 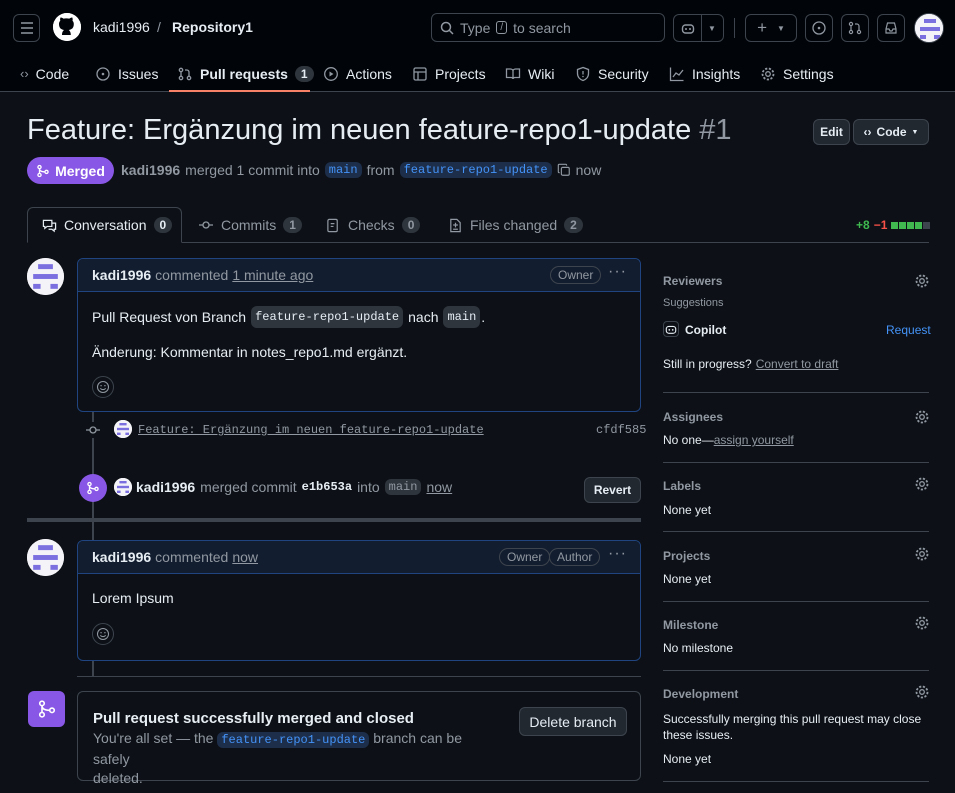 What do you see at coordinates (855, 28) in the screenshot?
I see `pull-requests-icon` at bounding box center [855, 28].